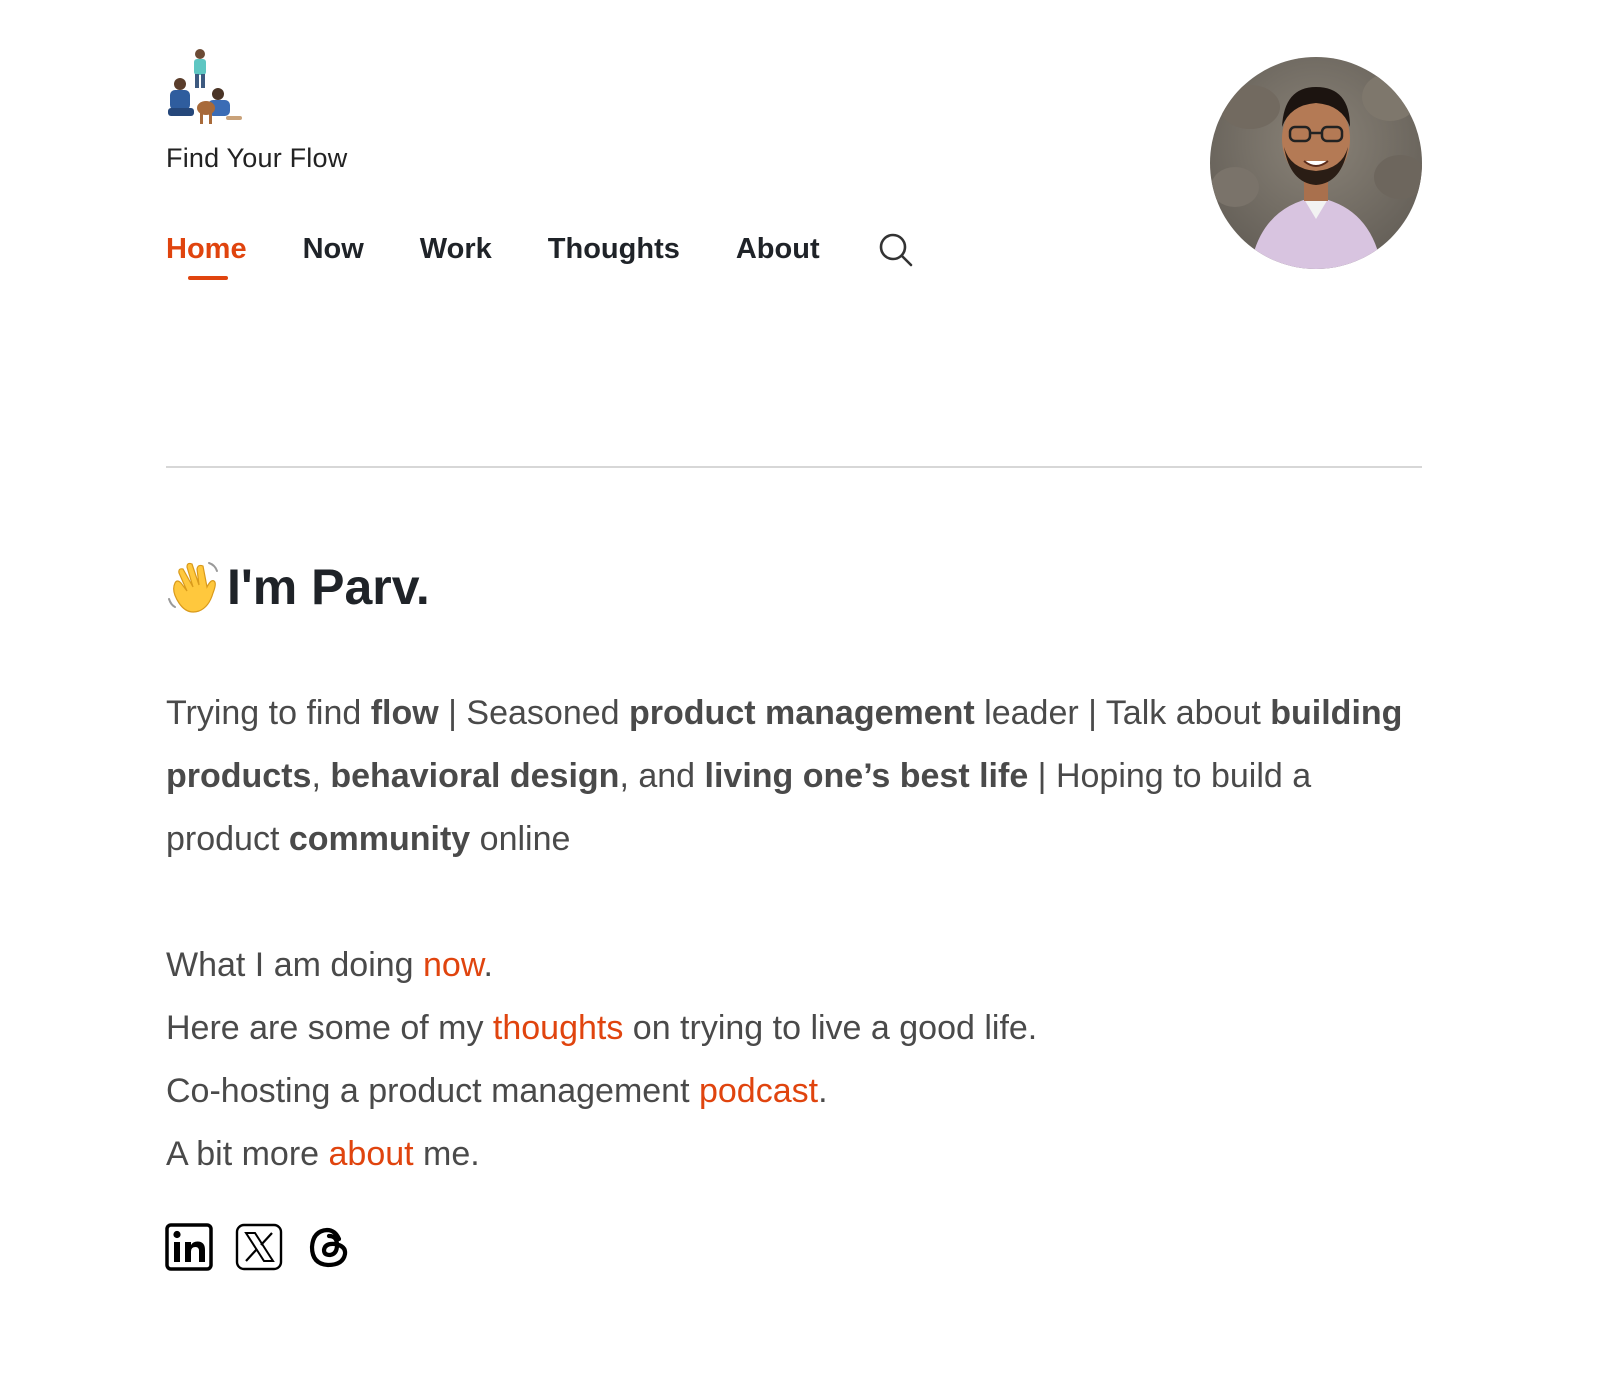 The width and height of the screenshot is (1598, 1374). Describe the element at coordinates (321, 776) in the screenshot. I see `bio-text: ,` at that location.